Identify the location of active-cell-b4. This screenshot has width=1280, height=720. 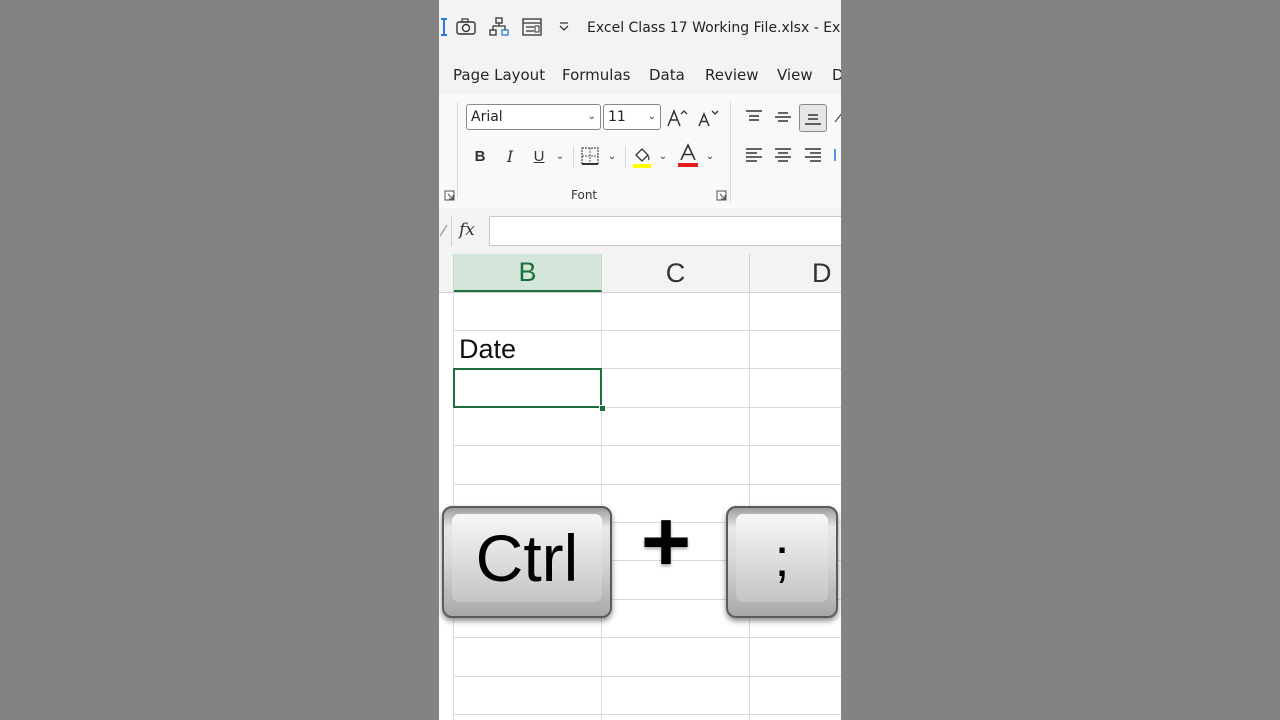
(527, 388).